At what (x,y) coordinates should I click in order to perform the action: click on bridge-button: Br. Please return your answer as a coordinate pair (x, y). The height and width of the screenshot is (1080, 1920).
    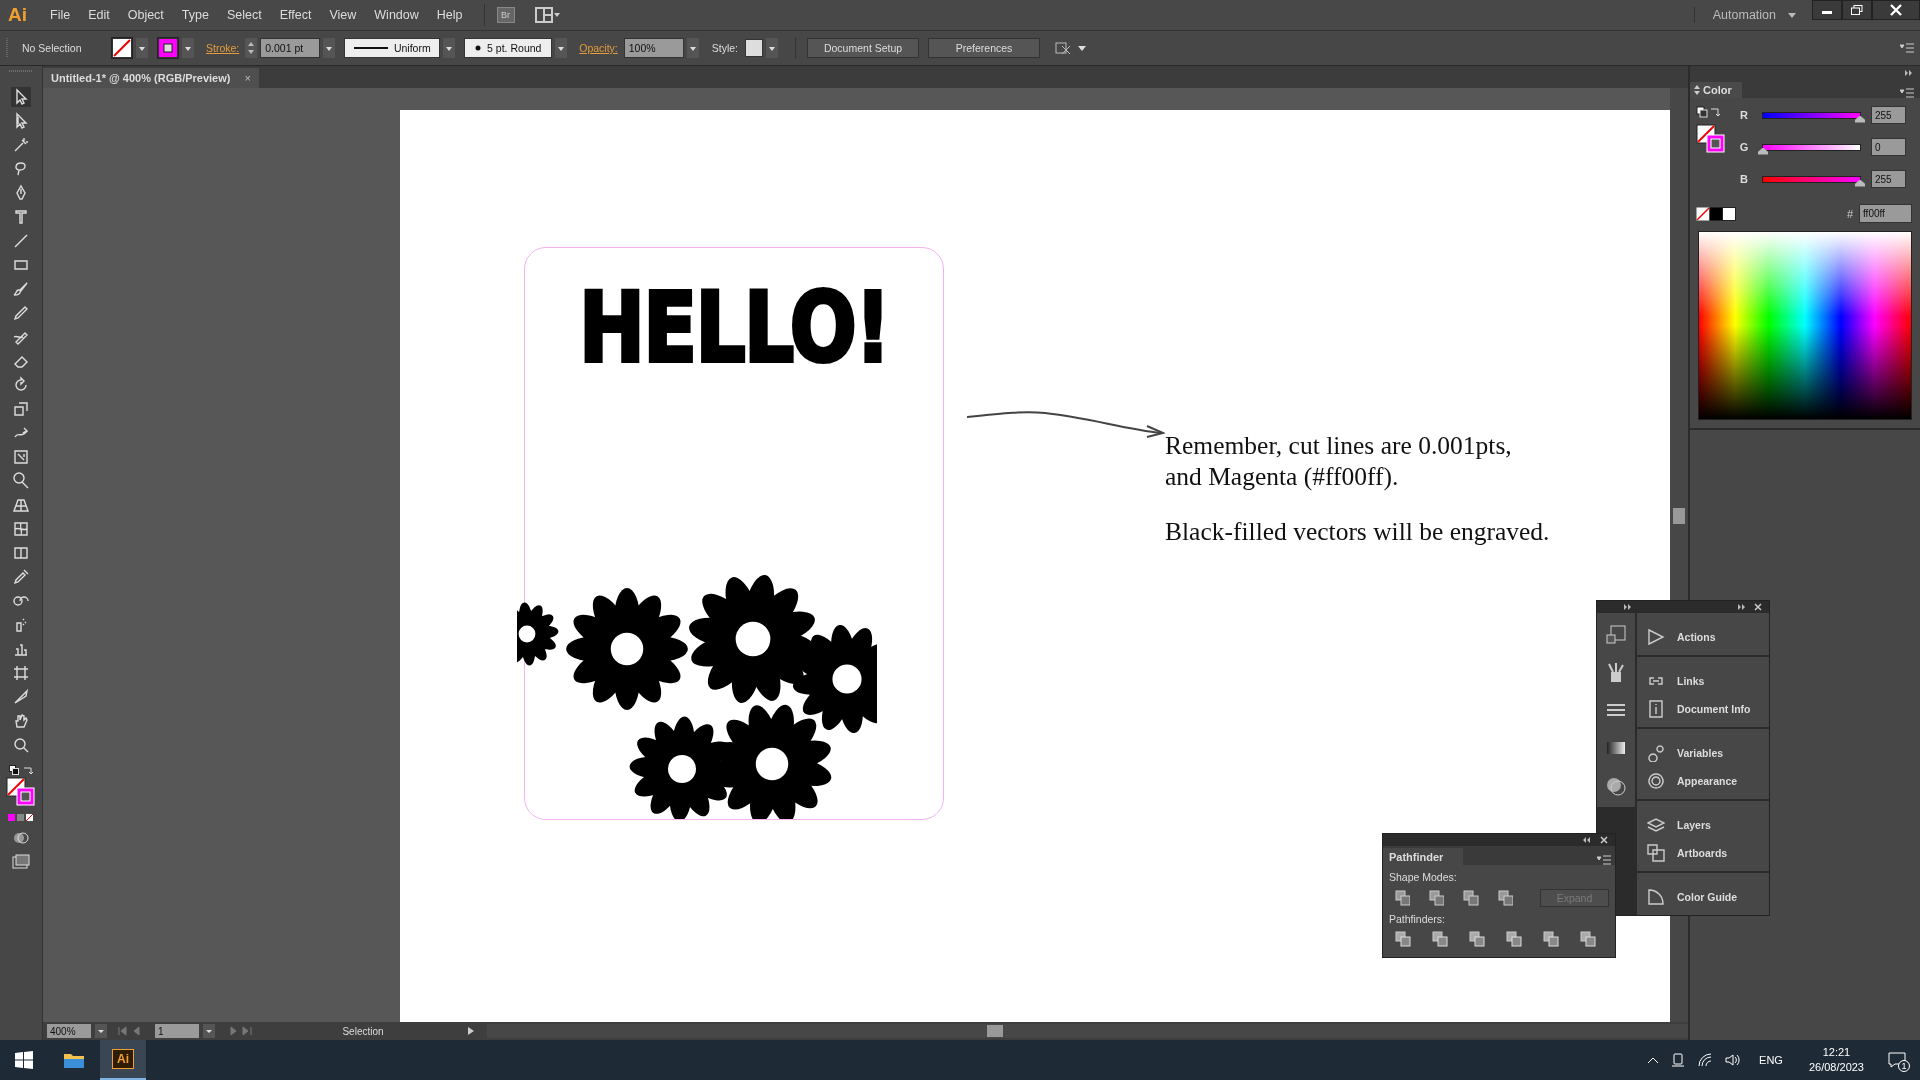
    Looking at the image, I should click on (505, 15).